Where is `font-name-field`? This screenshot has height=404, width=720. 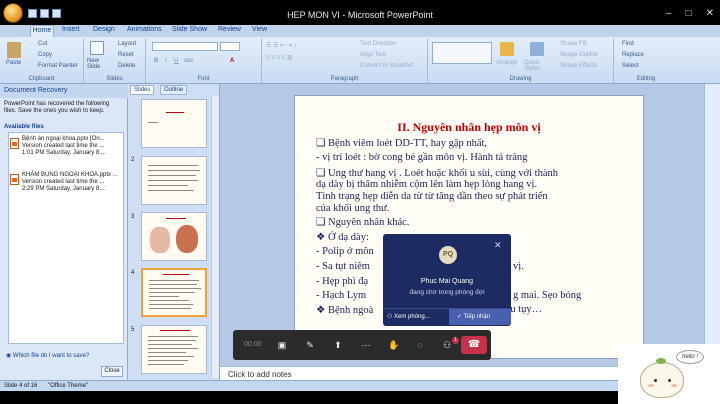
font-name-field is located at coordinates (185, 46).